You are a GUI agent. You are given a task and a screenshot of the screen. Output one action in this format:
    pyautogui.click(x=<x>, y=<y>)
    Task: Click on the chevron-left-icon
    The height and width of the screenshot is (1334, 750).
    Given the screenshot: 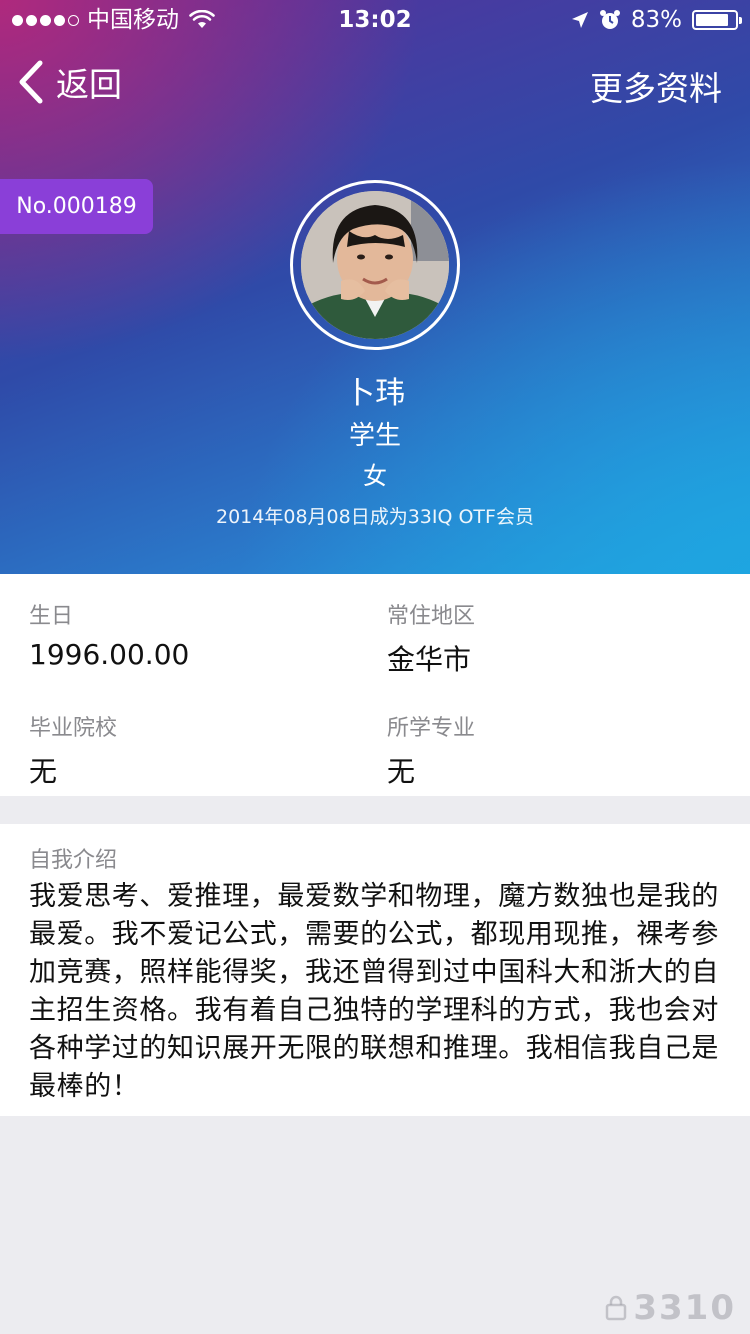 What is the action you would take?
    pyautogui.click(x=31, y=82)
    